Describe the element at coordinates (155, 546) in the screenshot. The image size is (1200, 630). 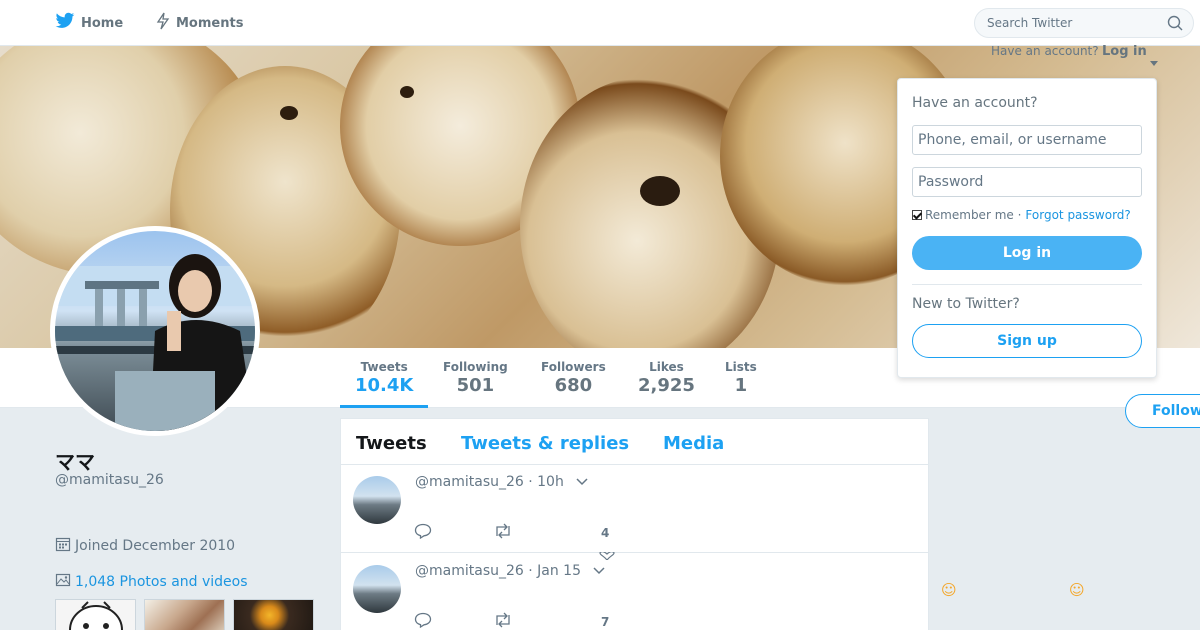
I see `joined-date-text: Joined December 2010` at that location.